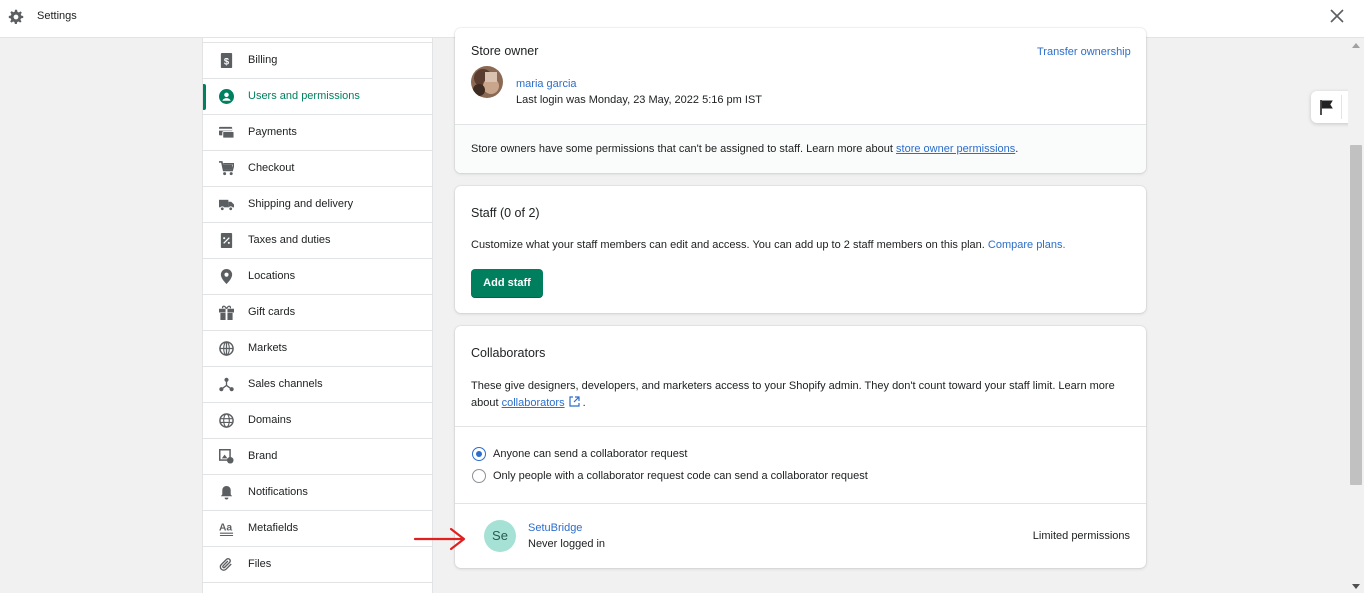 This screenshot has width=1364, height=593. What do you see at coordinates (317, 456) in the screenshot?
I see `sidebar-item-brand: Brand` at bounding box center [317, 456].